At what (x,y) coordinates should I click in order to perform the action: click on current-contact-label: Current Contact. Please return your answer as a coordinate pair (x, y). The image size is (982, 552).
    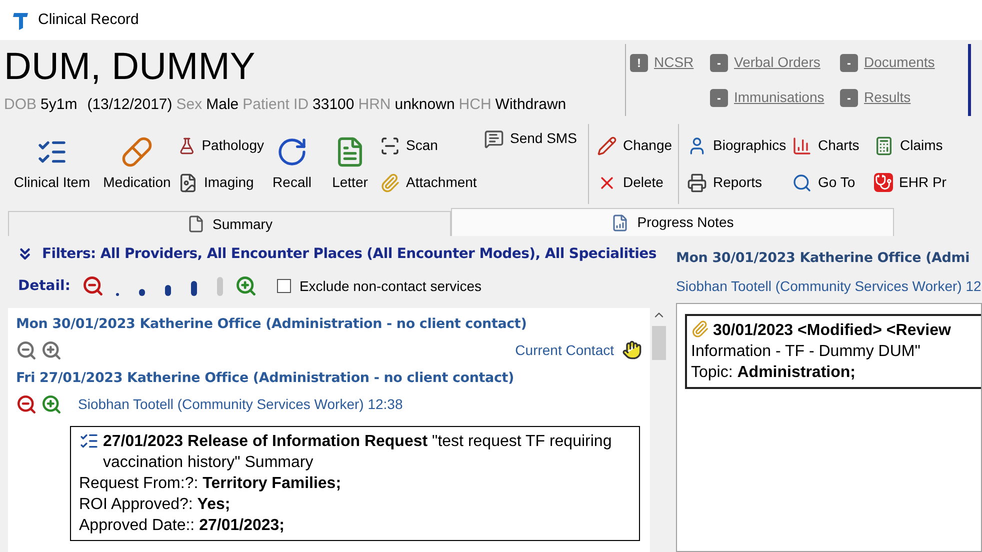
    Looking at the image, I should click on (564, 350).